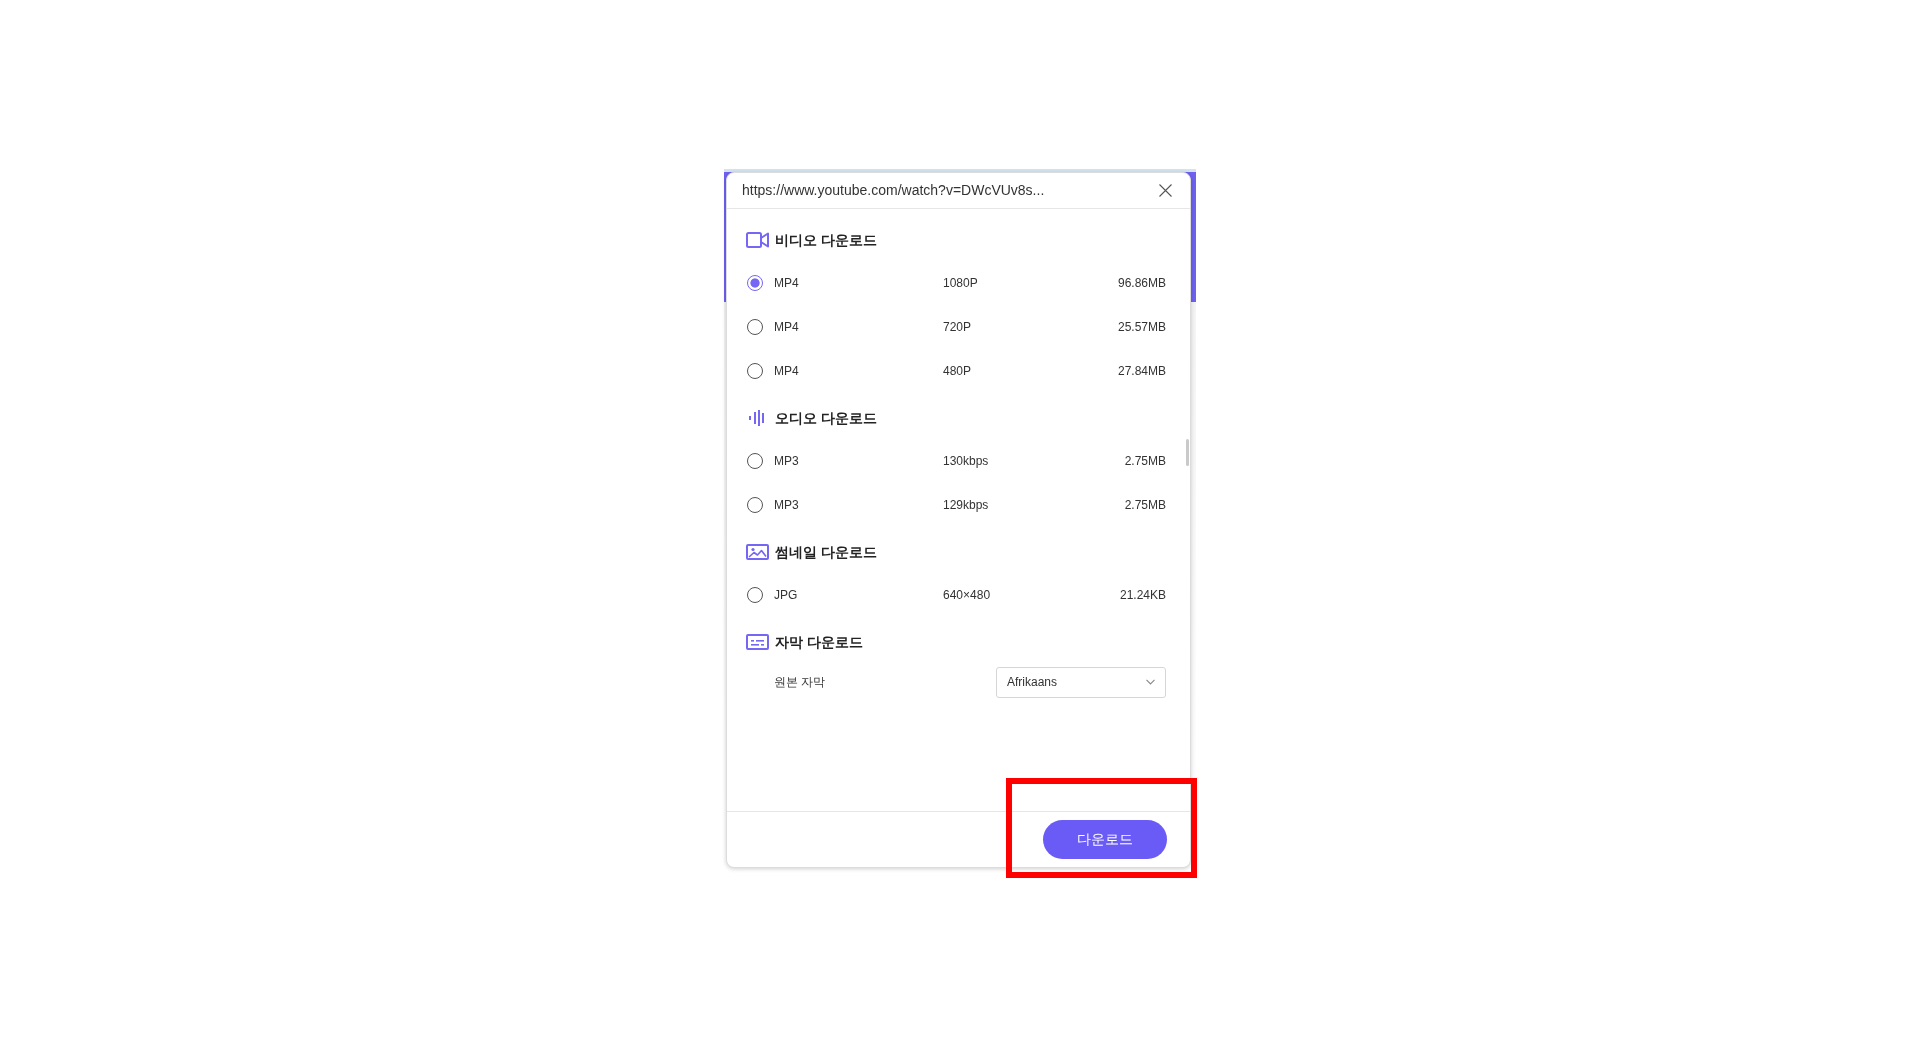  Describe the element at coordinates (826, 240) in the screenshot. I see `section-title: 비디오 다운로드` at that location.